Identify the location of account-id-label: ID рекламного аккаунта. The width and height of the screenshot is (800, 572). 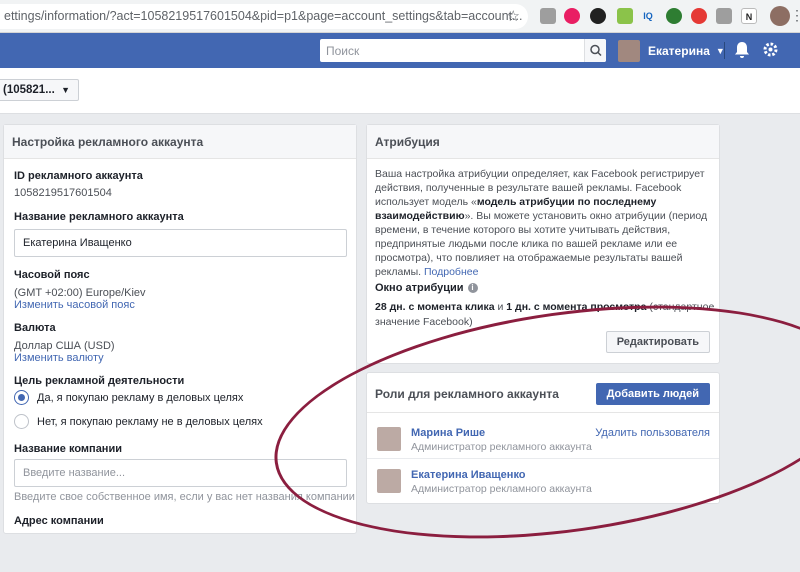
(78, 176).